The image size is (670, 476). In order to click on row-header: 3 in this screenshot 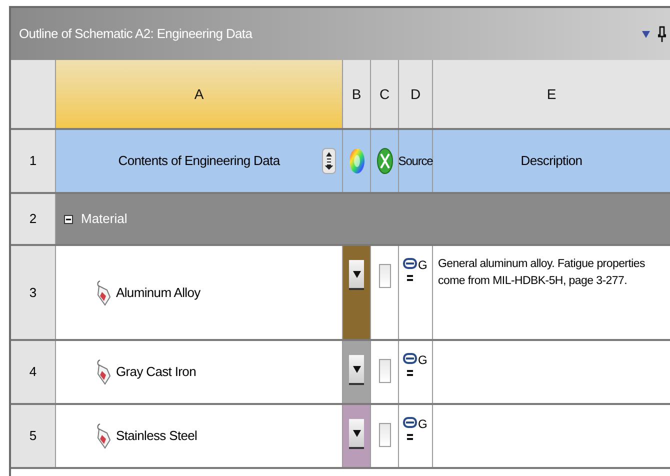, I will do `click(33, 292)`.